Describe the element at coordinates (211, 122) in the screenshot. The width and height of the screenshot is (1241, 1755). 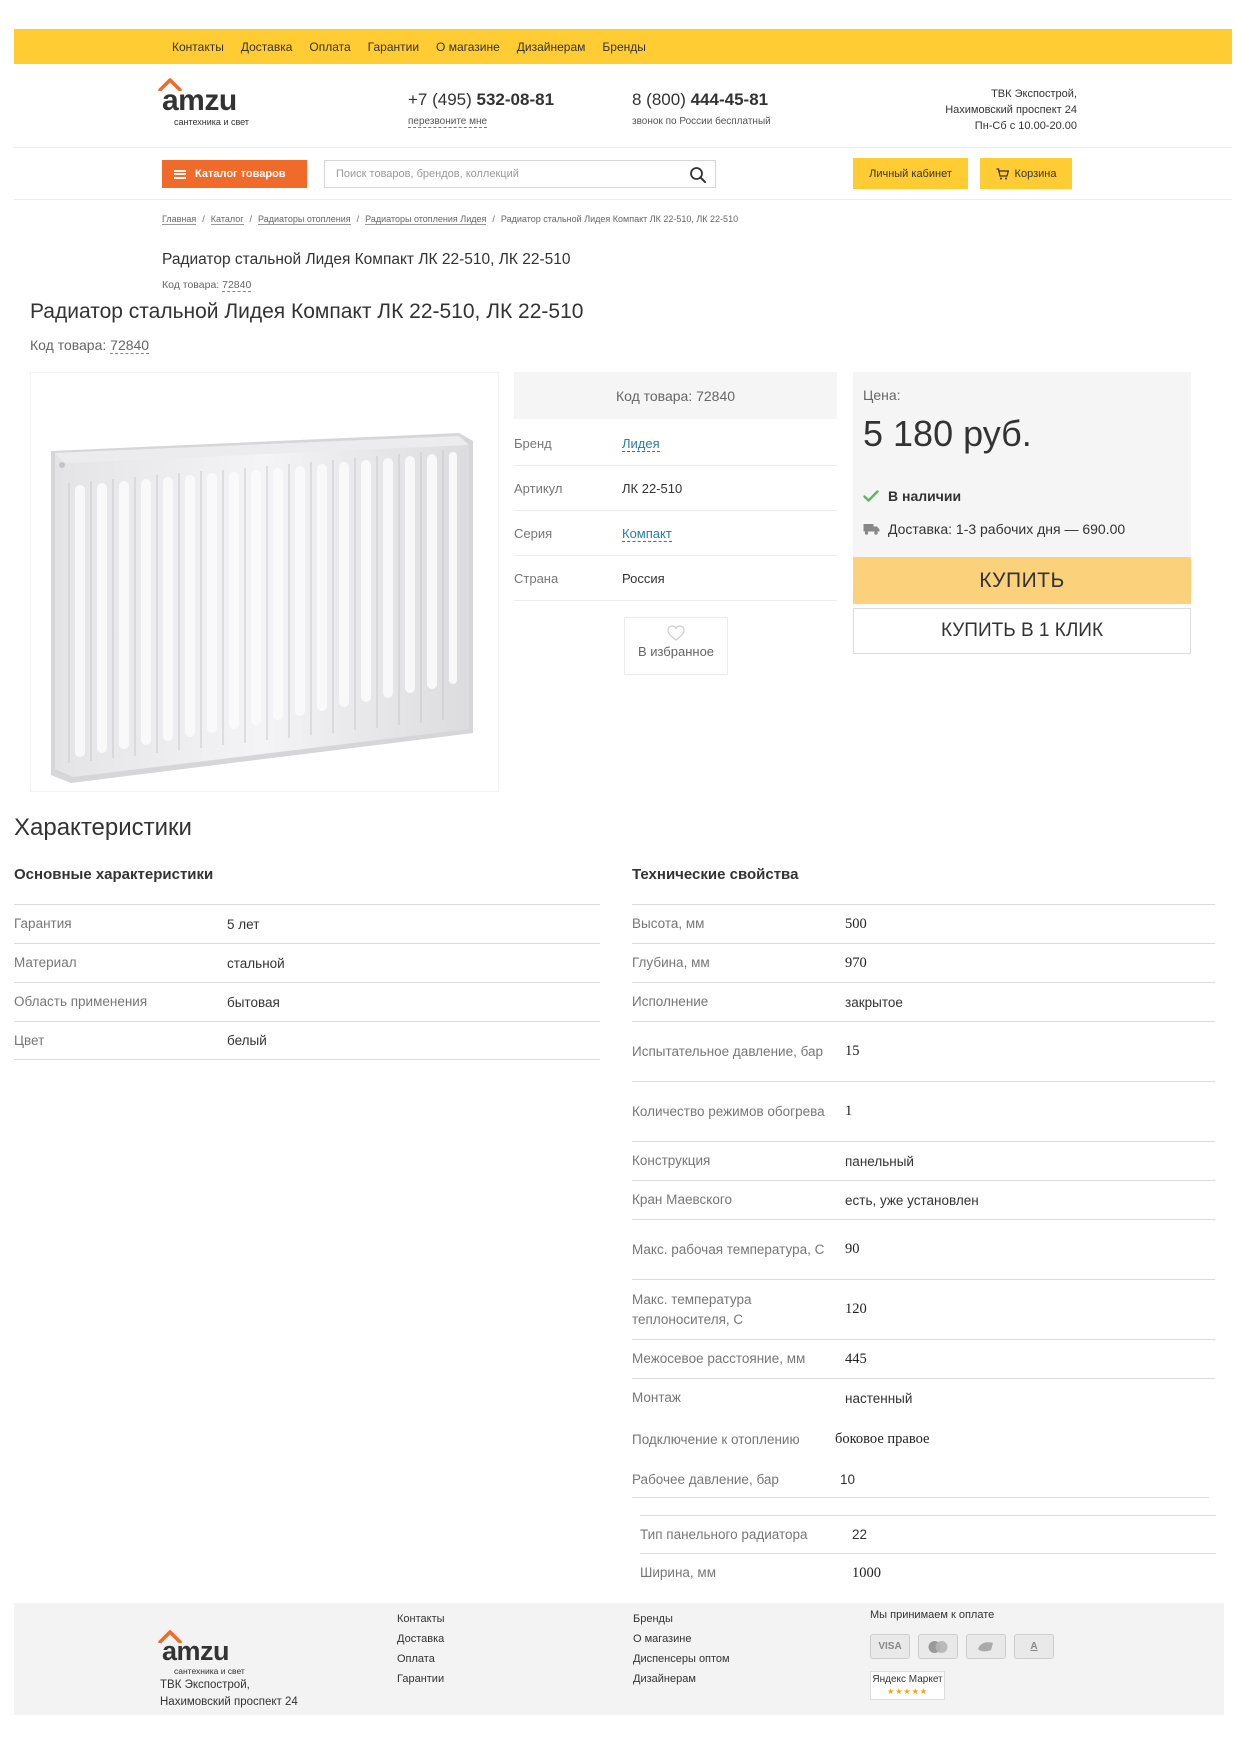
I see `logo-tagline: сантехника и свет` at that location.